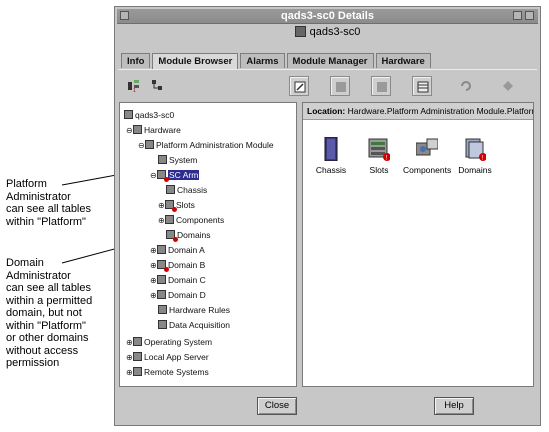  Describe the element at coordinates (517, 15) in the screenshot. I see `minimize-button` at that location.